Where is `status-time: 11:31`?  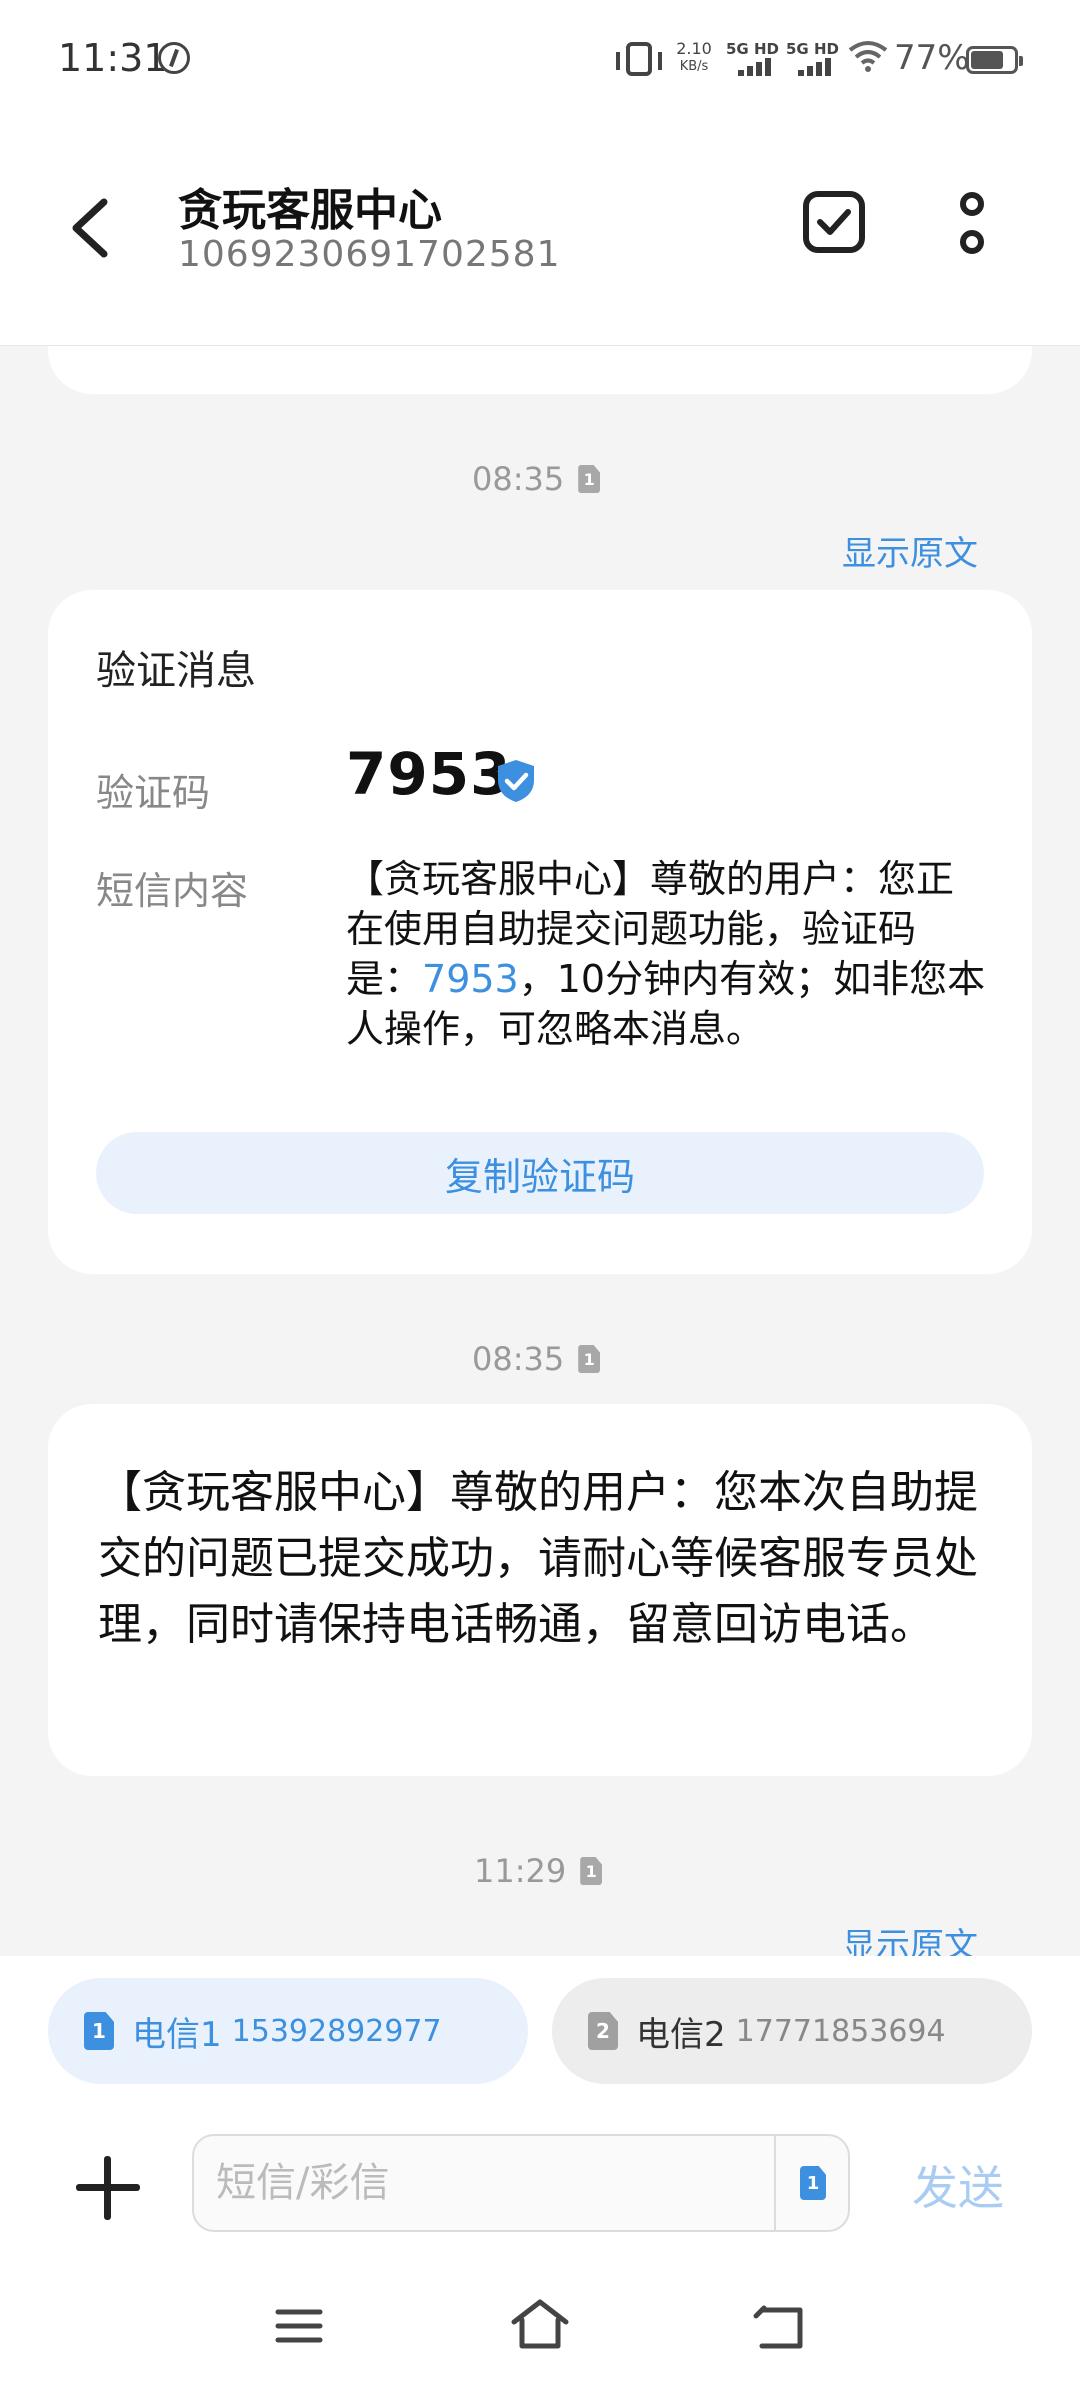
status-time: 11:31 is located at coordinates (113, 58).